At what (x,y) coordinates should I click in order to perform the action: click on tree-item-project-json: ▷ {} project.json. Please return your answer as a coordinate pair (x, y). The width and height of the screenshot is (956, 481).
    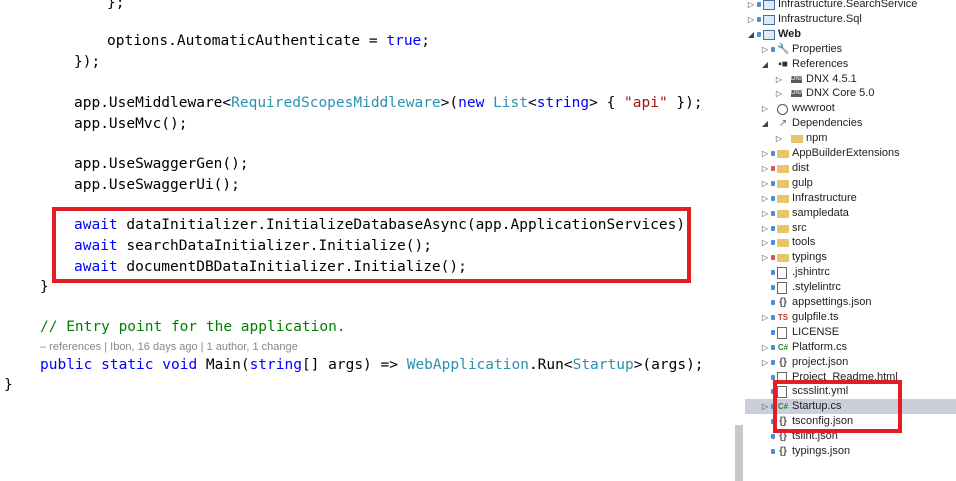
    Looking at the image, I should click on (850, 362).